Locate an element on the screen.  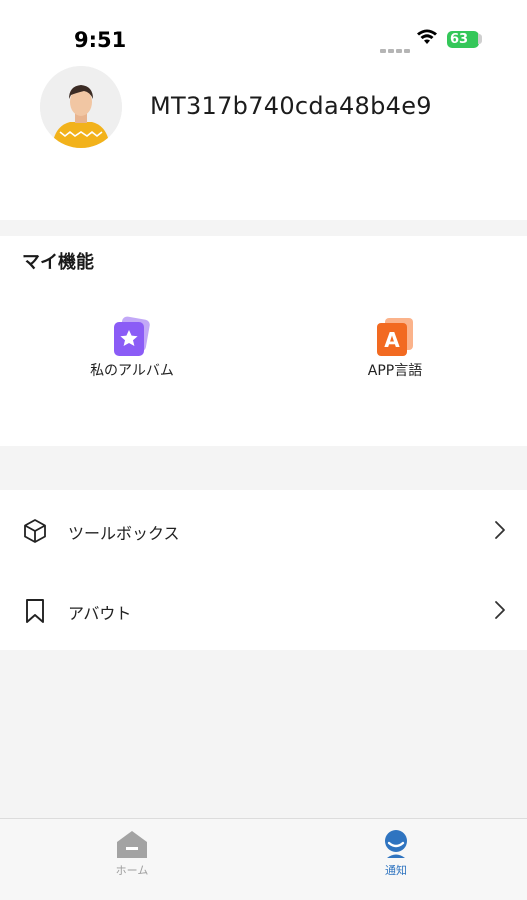
bookmark-icon is located at coordinates (35, 611).